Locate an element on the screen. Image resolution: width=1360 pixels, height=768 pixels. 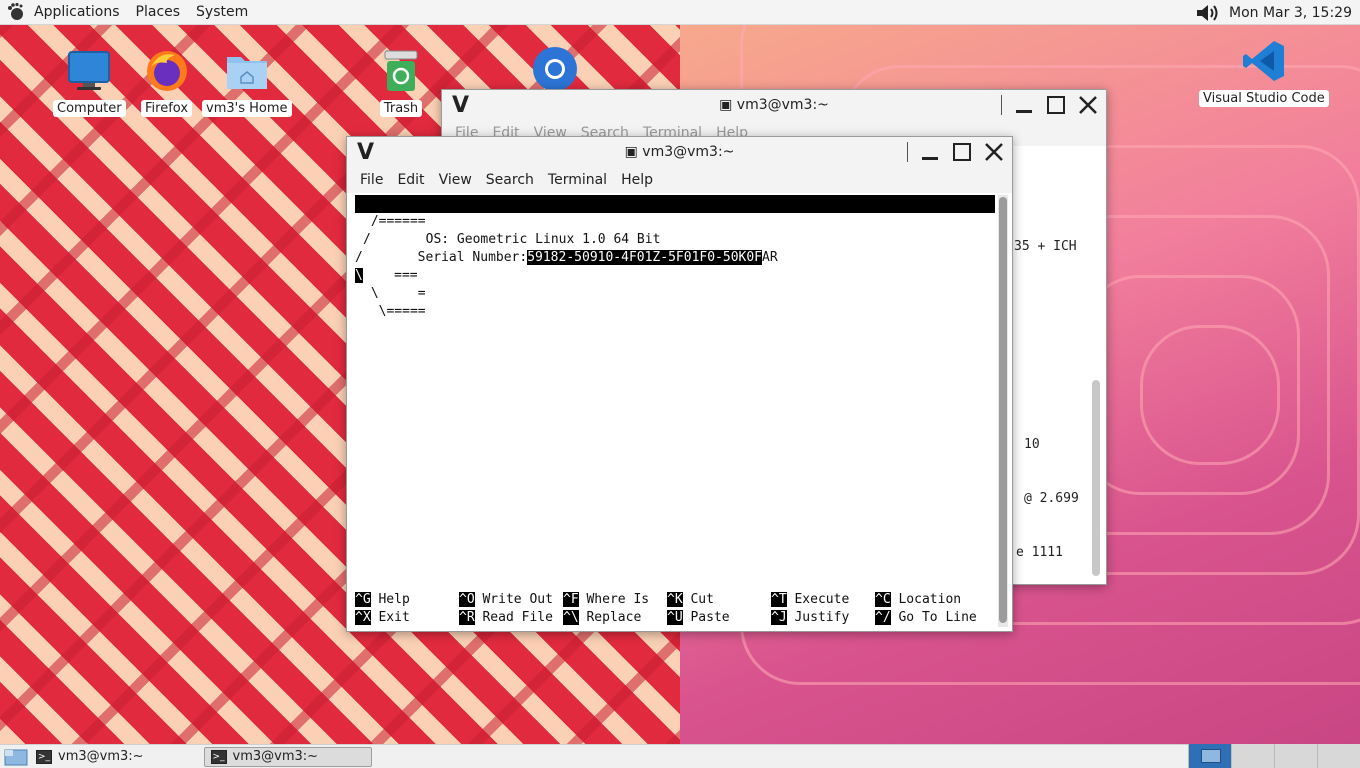
file-line: /====== is located at coordinates (394, 221).